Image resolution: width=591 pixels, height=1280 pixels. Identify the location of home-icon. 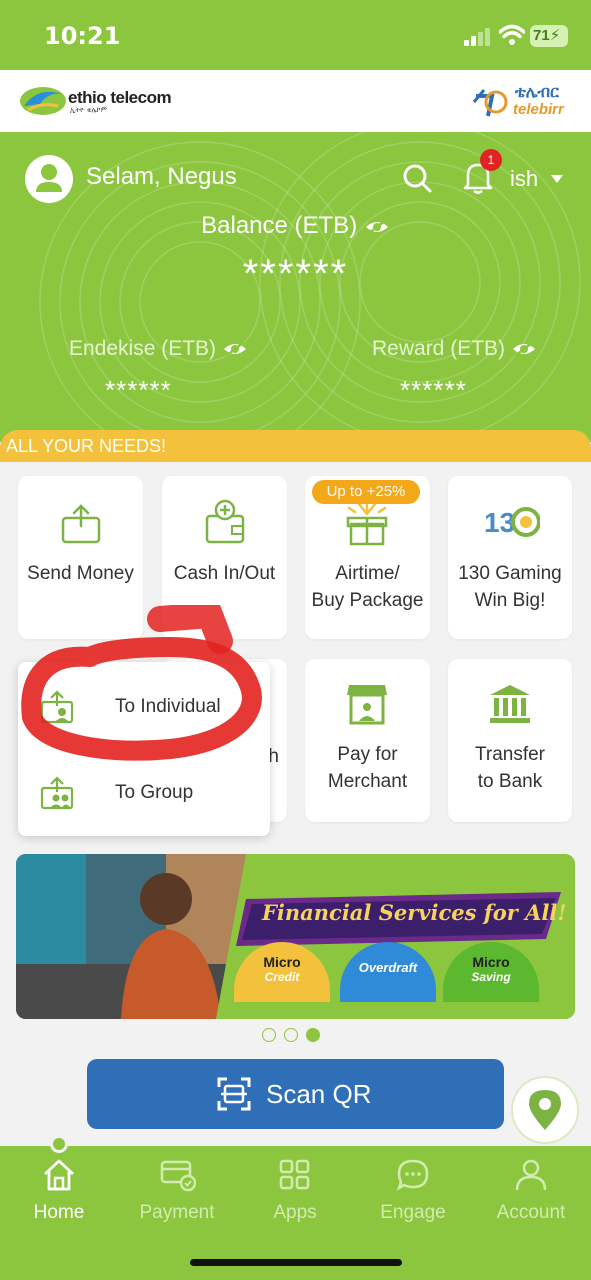
(59, 1175).